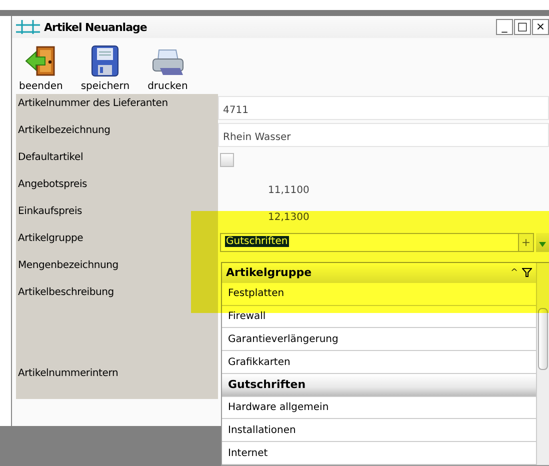 This screenshot has height=466, width=549. Describe the element at coordinates (383, 135) in the screenshot. I see `text-field: Rhein Wasser` at that location.